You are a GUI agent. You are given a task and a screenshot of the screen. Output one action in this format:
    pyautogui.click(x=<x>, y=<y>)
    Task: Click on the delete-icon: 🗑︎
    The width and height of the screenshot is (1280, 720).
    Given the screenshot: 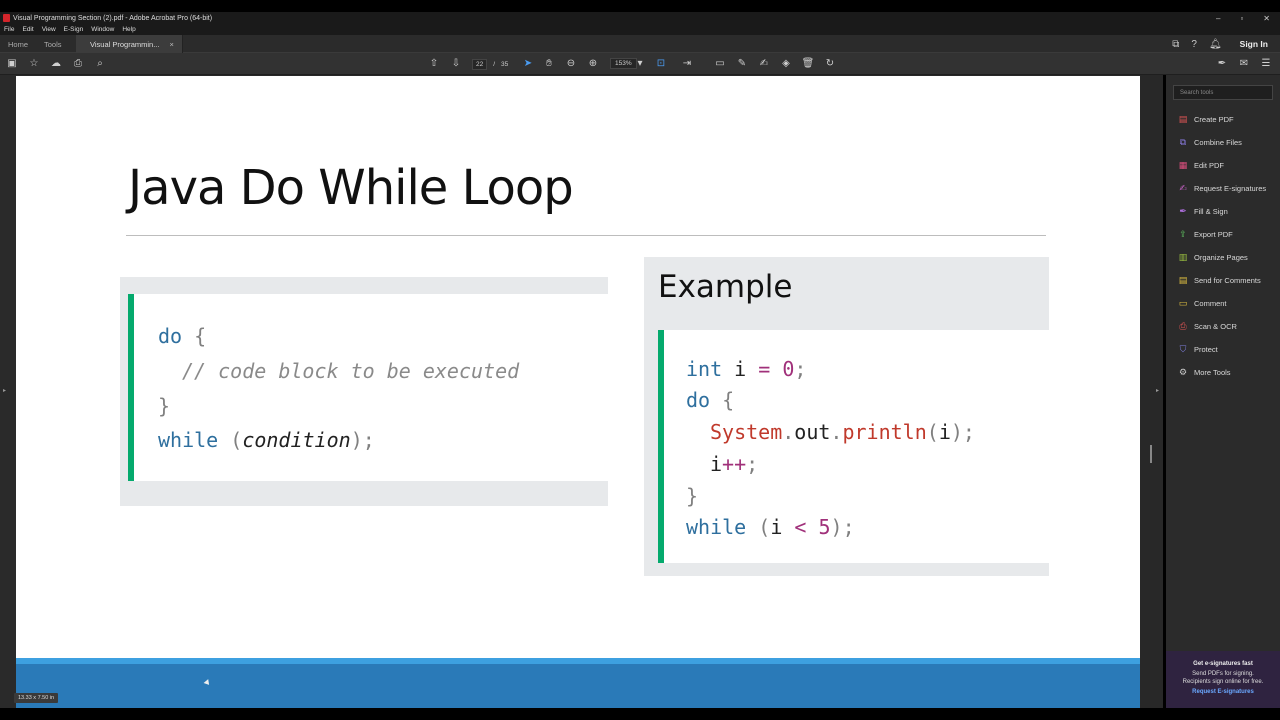 What is the action you would take?
    pyautogui.click(x=808, y=64)
    